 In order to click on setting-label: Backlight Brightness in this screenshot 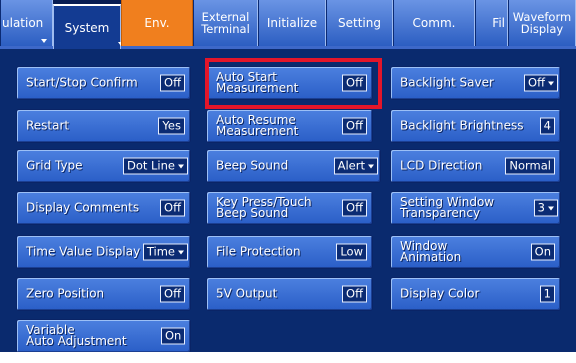, I will do `click(462, 125)`.